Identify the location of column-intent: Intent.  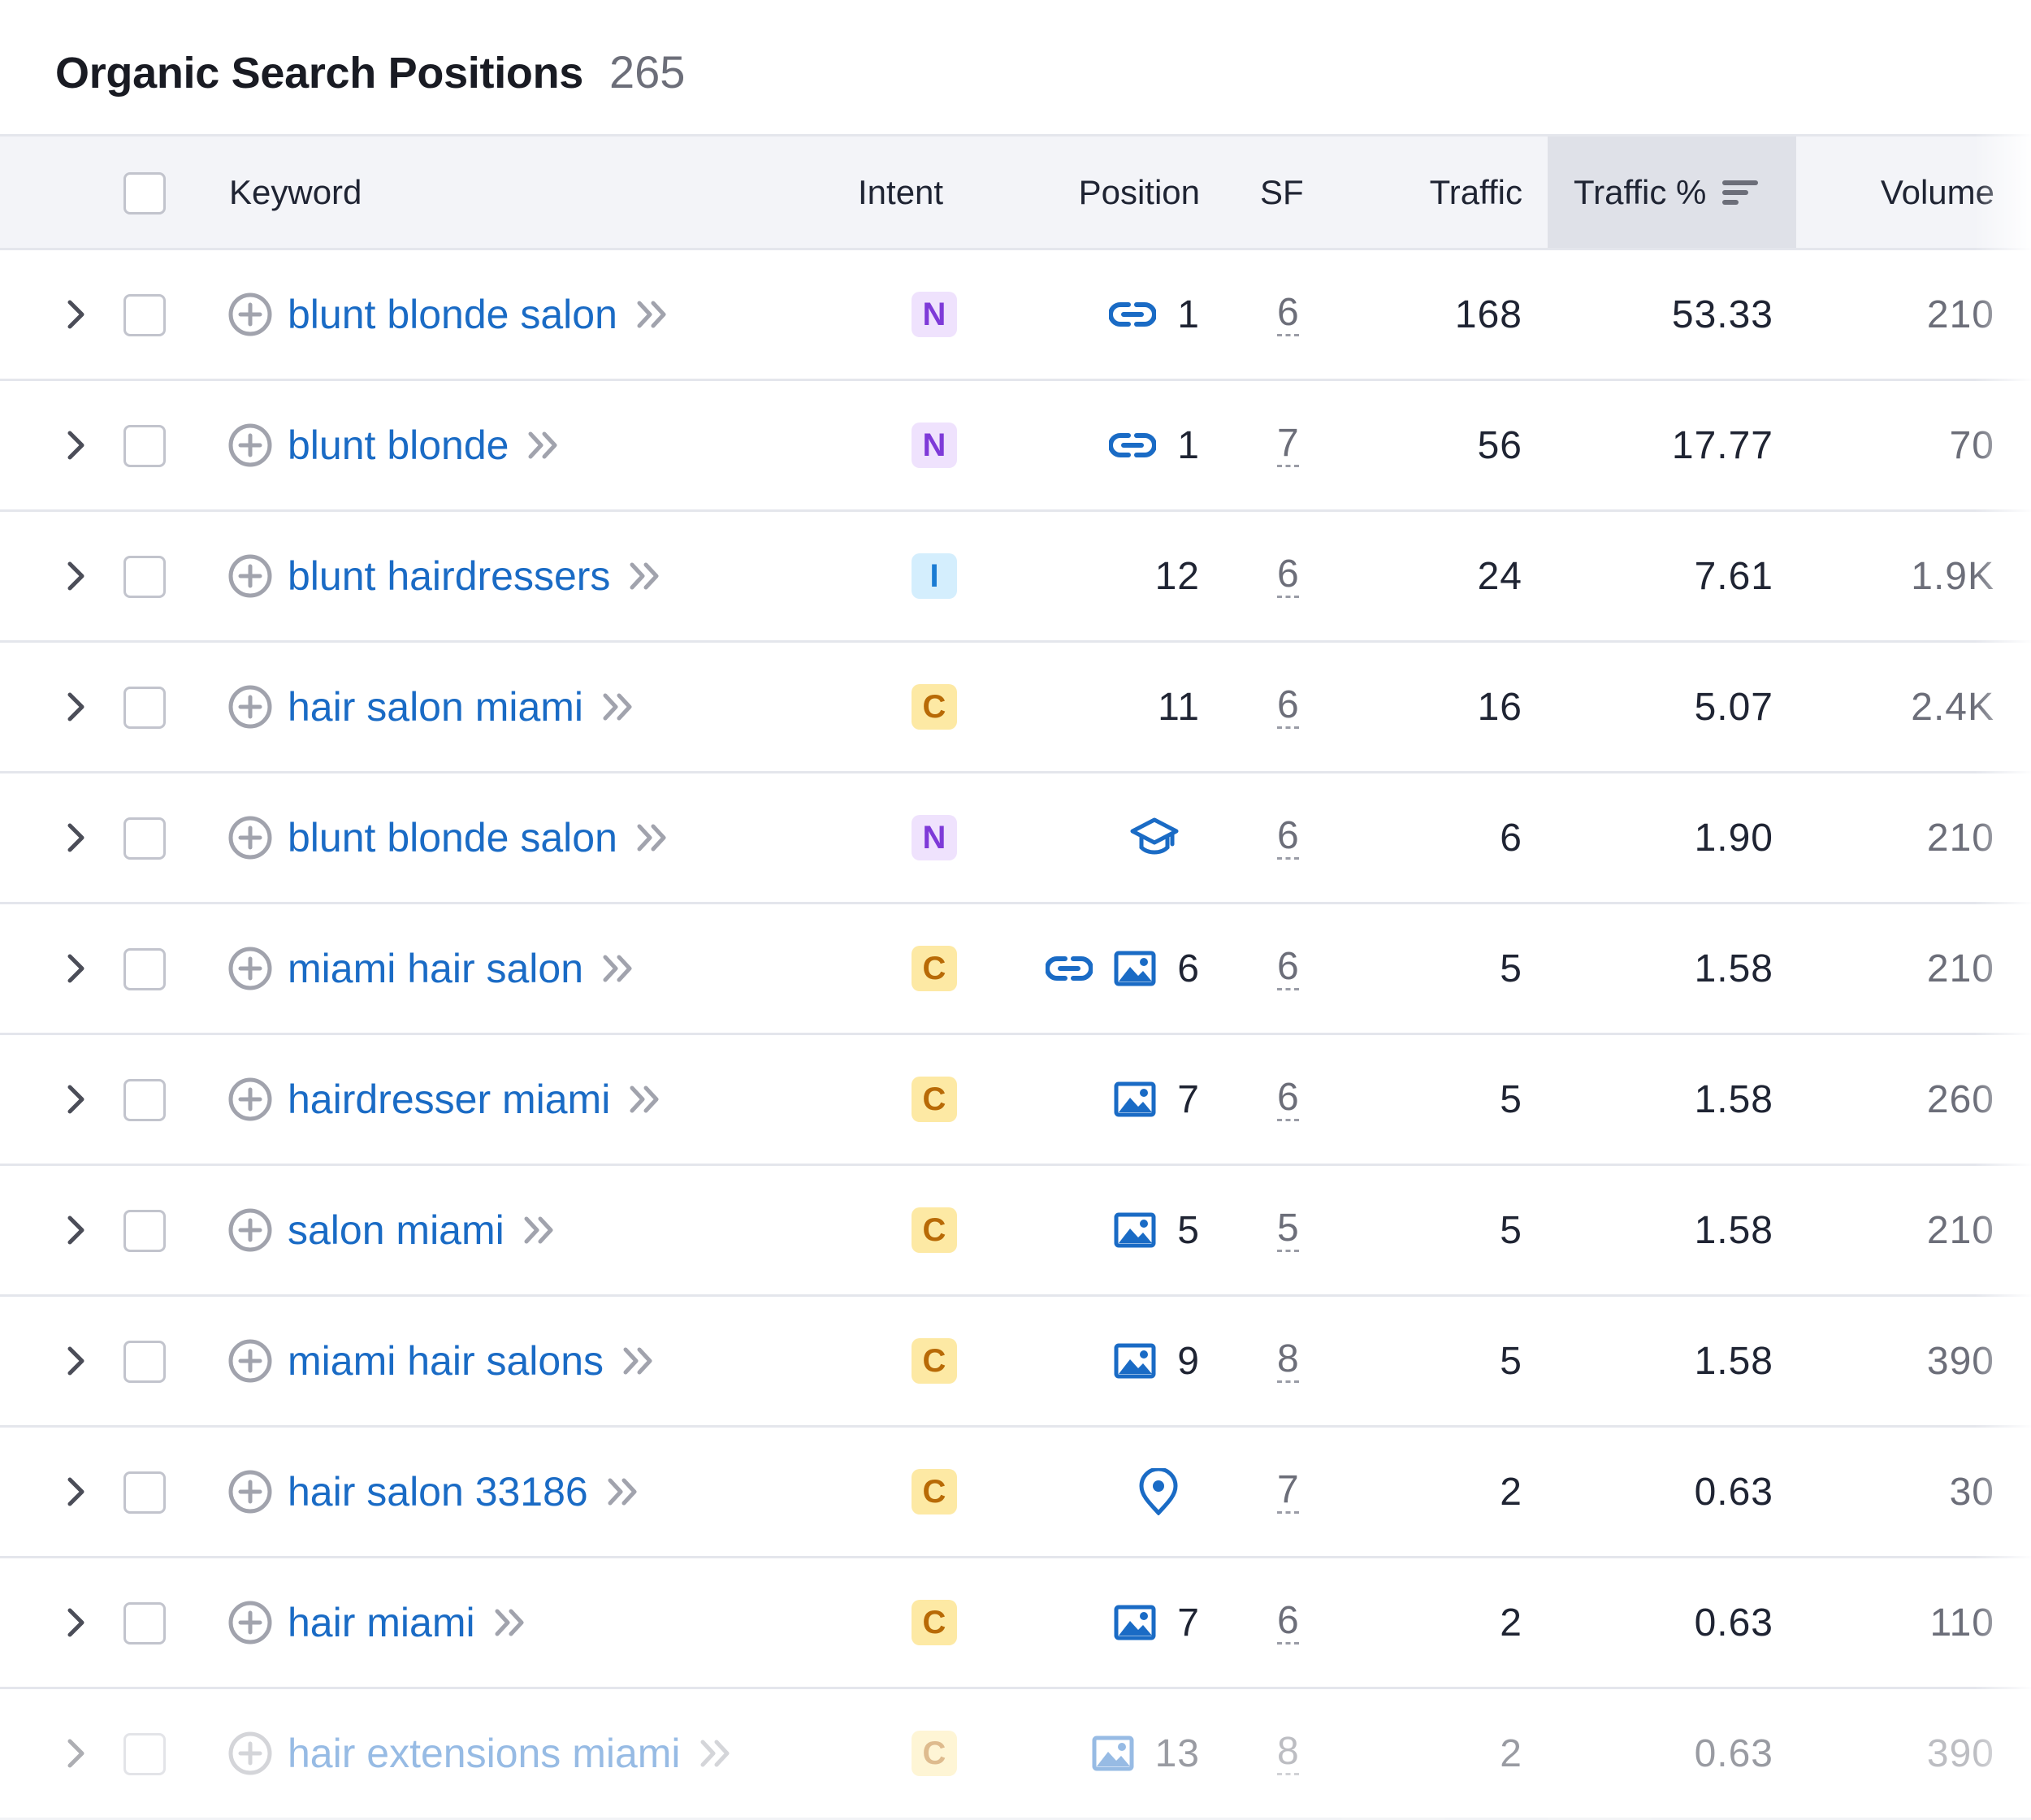
(901, 192).